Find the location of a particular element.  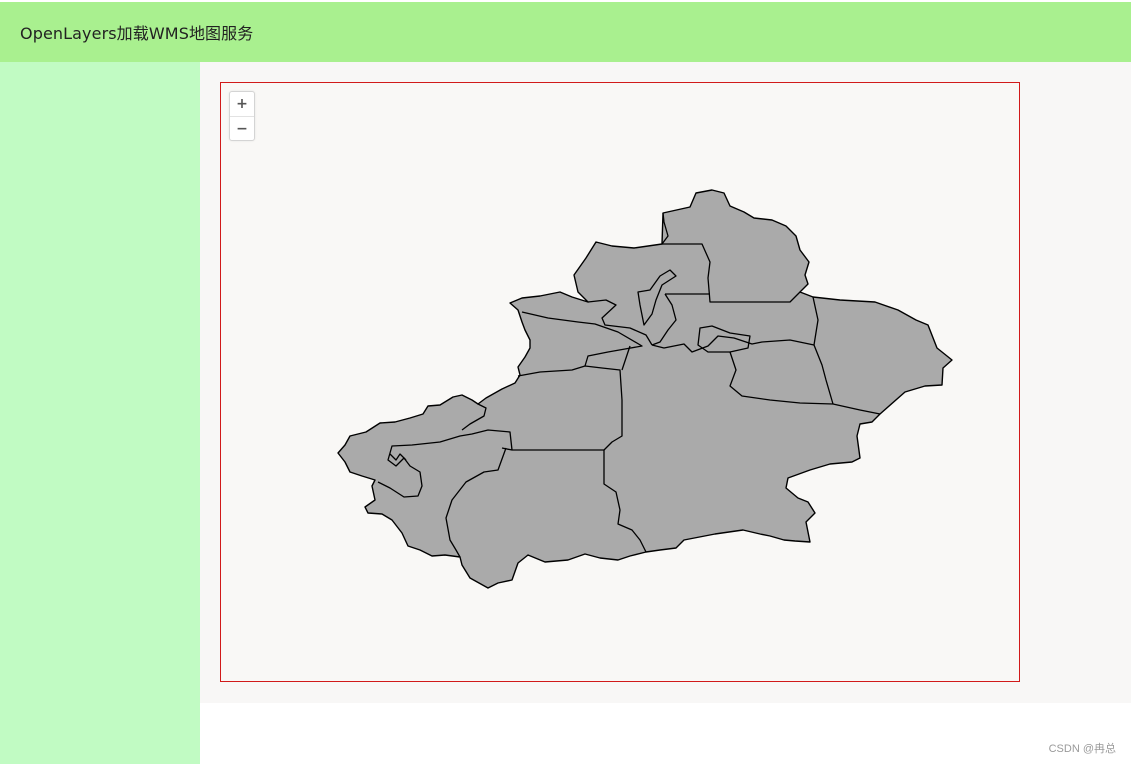

app-header: OpenLayers加载WMS地图服务 is located at coordinates (565, 32).